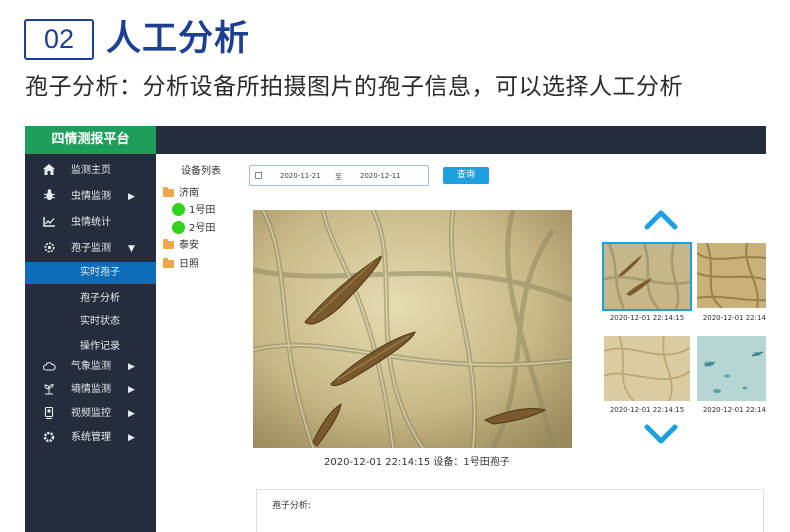 Image resolution: width=790 pixels, height=532 pixels. I want to click on sidebar-item-pest-stats: 虫情统计, so click(90, 223).